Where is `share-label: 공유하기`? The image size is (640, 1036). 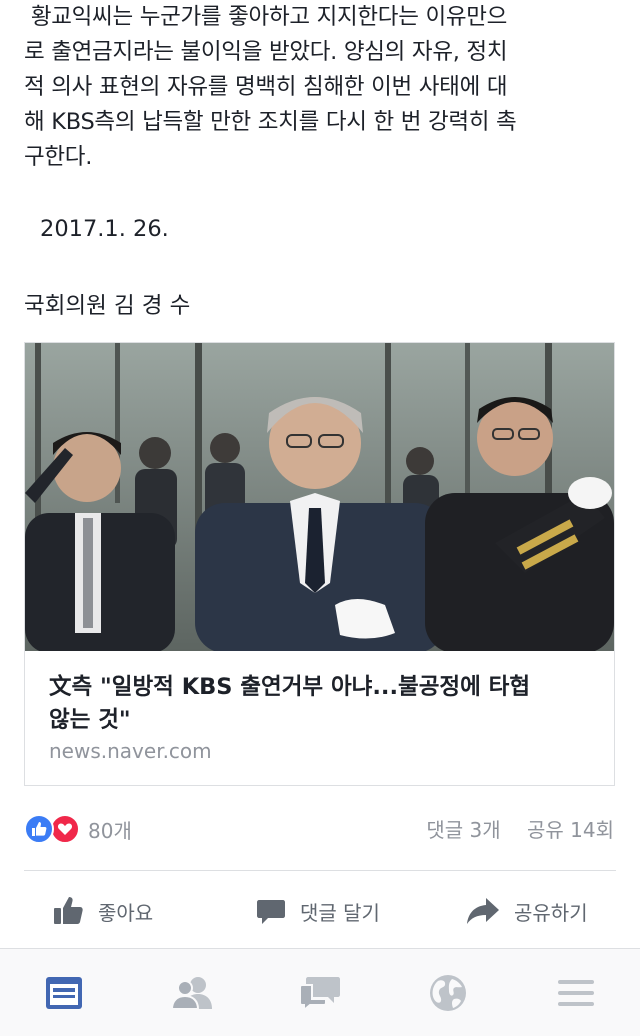 share-label: 공유하기 is located at coordinates (551, 912).